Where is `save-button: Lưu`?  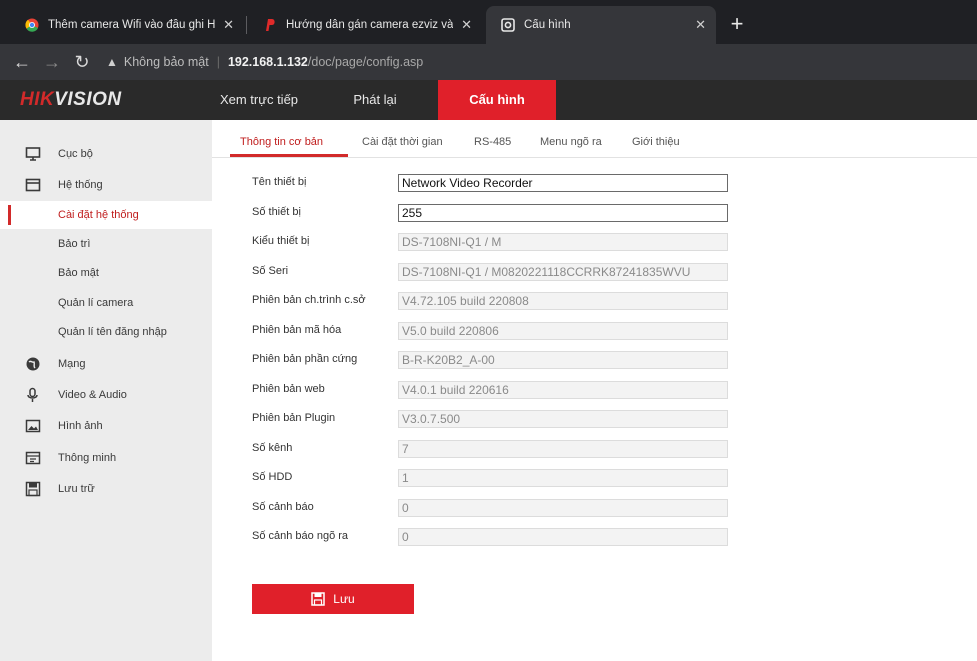 save-button: Lưu is located at coordinates (333, 599).